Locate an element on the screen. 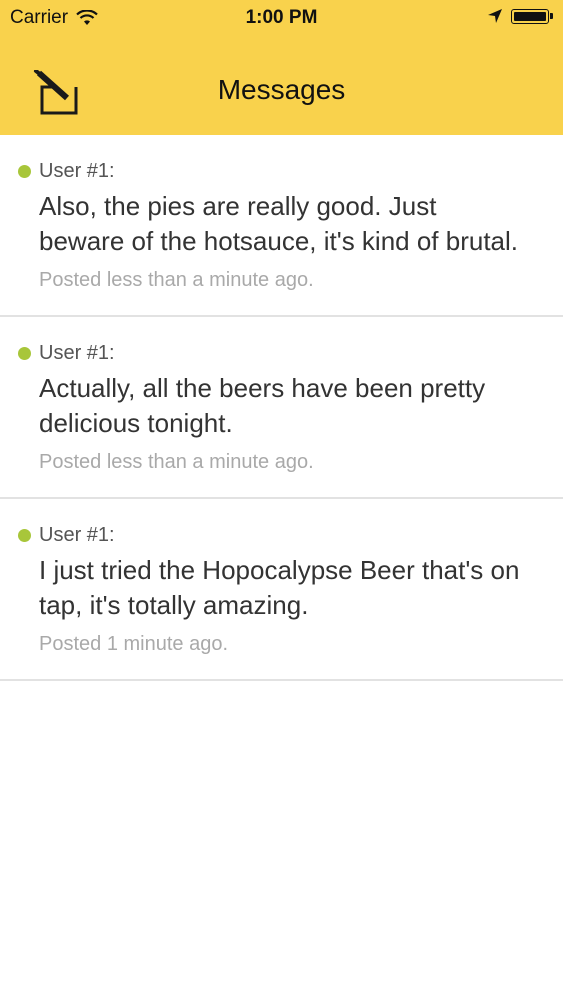 The height and width of the screenshot is (1000, 563). battery-tip is located at coordinates (551, 16).